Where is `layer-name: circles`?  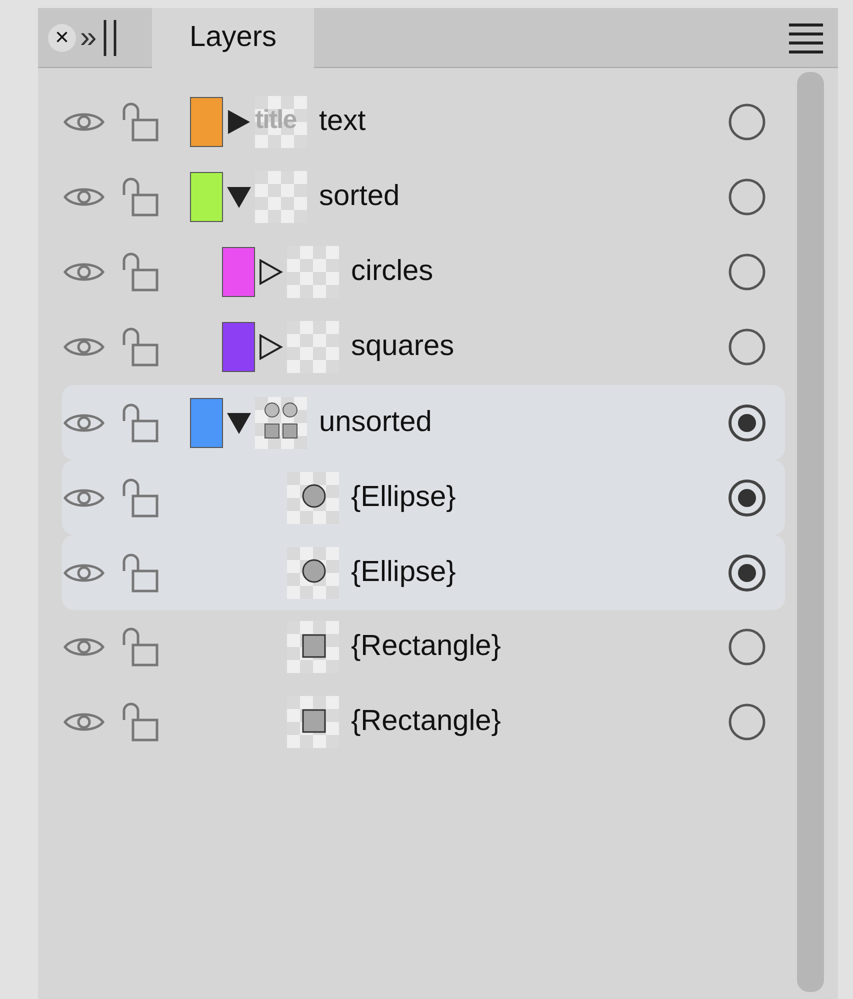
layer-name: circles is located at coordinates (392, 272).